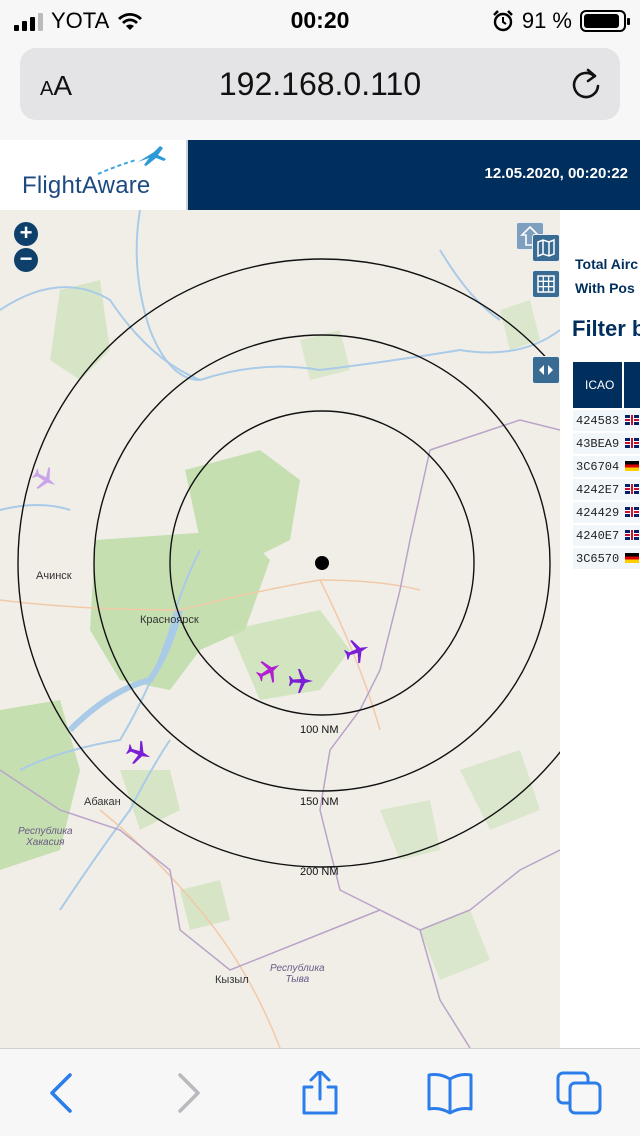  What do you see at coordinates (597, 385) in the screenshot?
I see `column-header-icao: ICAO` at bounding box center [597, 385].